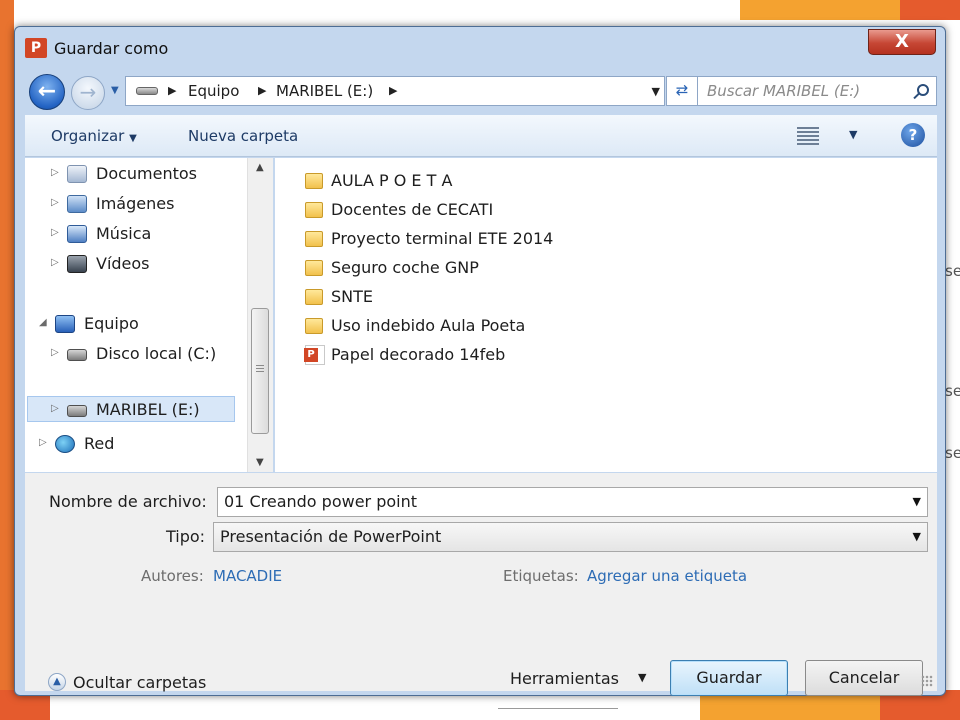 The width and height of the screenshot is (960, 720). Describe the element at coordinates (43, 322) in the screenshot. I see `collapse-arrow-icon: ◢` at that location.